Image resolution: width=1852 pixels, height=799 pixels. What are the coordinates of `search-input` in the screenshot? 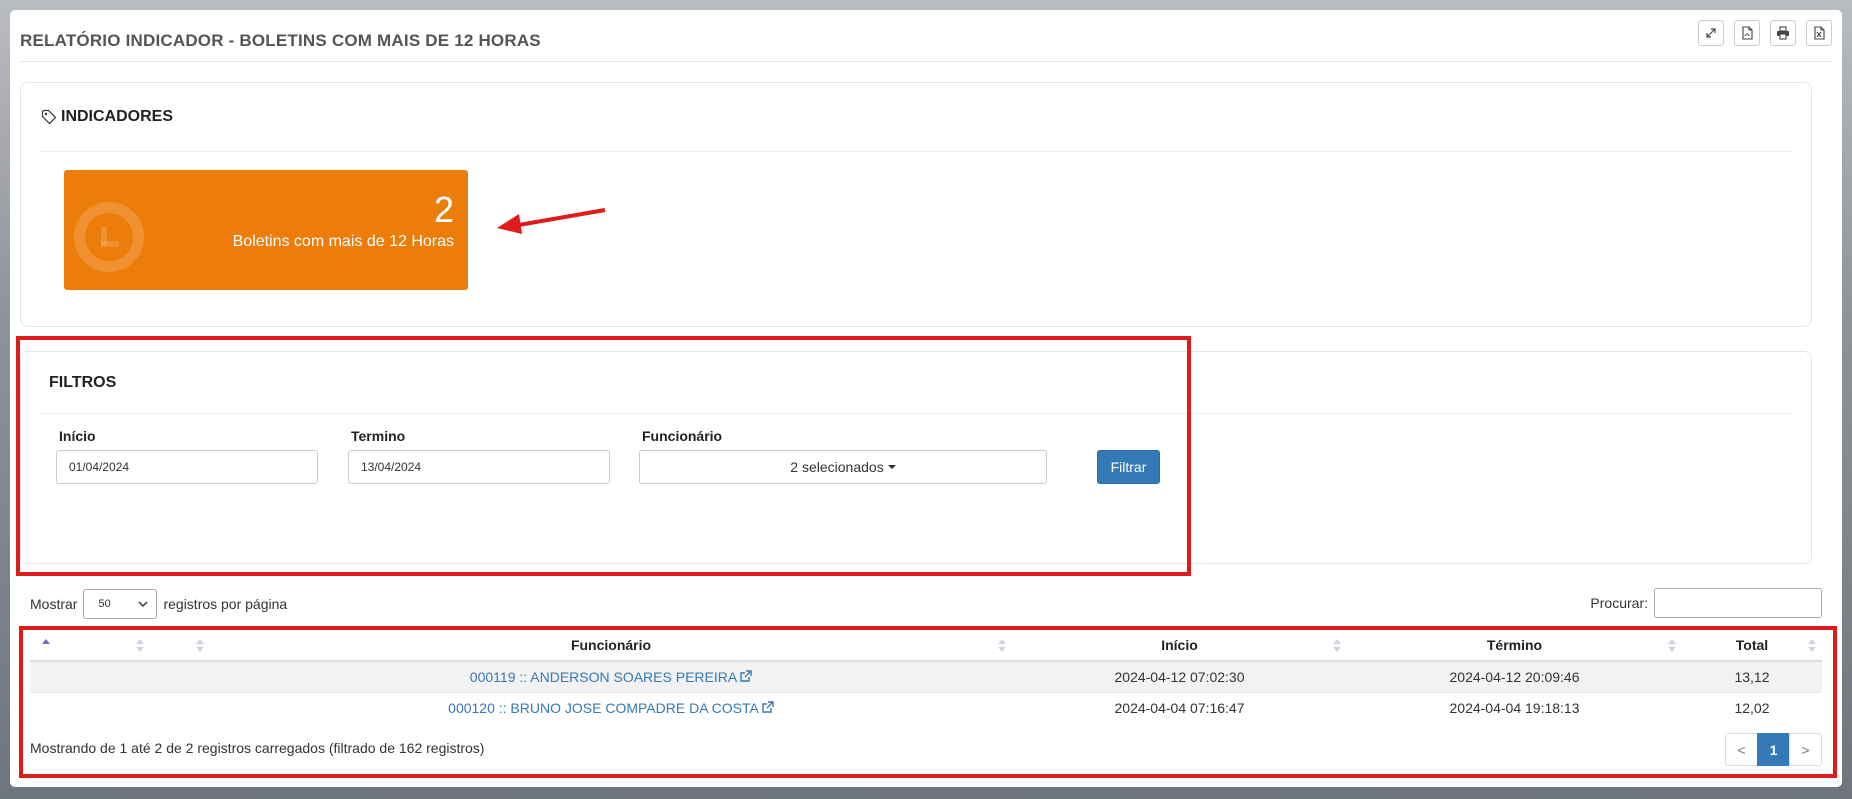 It's located at (1738, 603).